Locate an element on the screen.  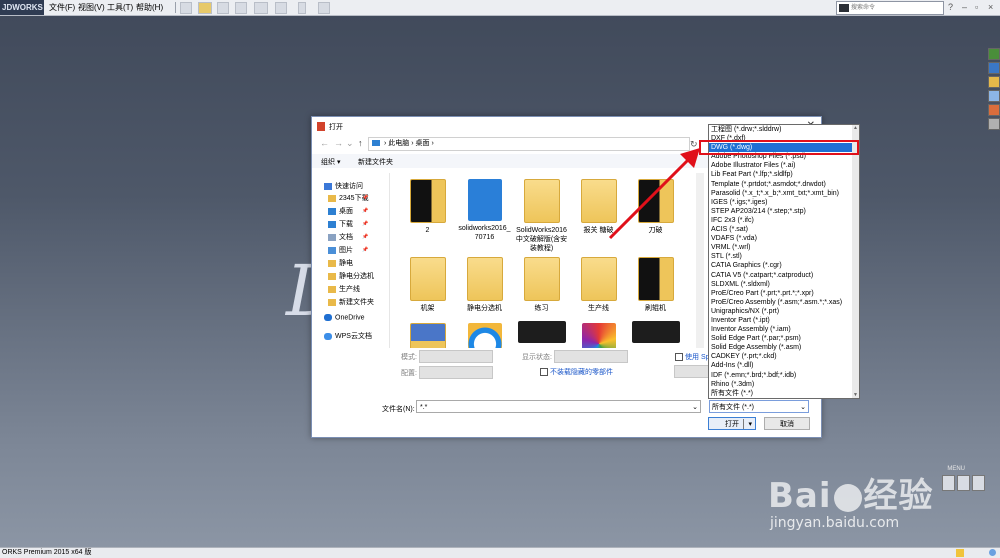
file-type-option: Lib Feat Part (*.lfp;*.sldlfp) is located at coordinates (784, 174).